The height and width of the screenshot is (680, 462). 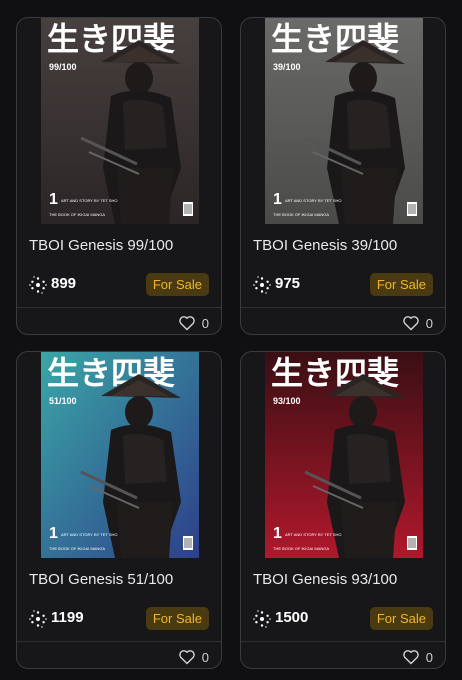 I want to click on nft-title: TBOI Genesis 93/100, so click(x=325, y=579).